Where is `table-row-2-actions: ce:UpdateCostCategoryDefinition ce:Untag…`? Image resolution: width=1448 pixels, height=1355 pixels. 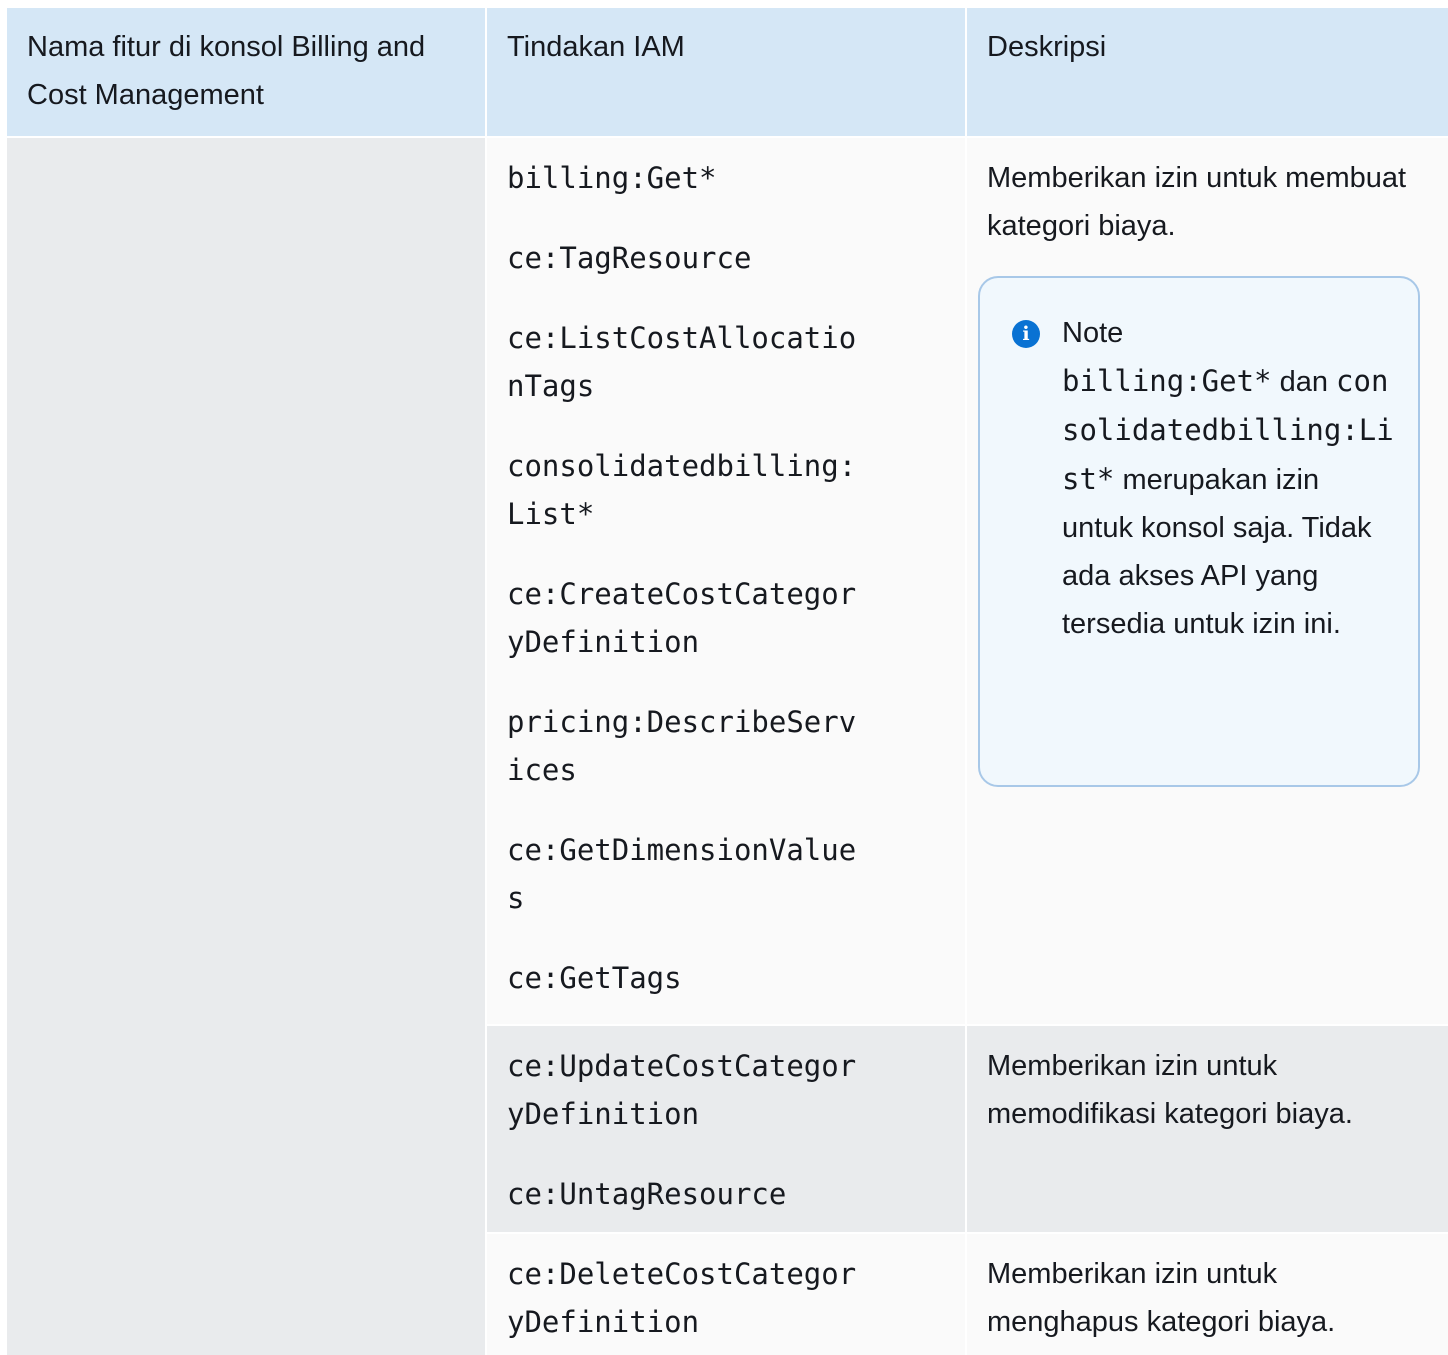 table-row-2-actions: ce:UpdateCostCategoryDefinition ce:Untag… is located at coordinates (726, 1129).